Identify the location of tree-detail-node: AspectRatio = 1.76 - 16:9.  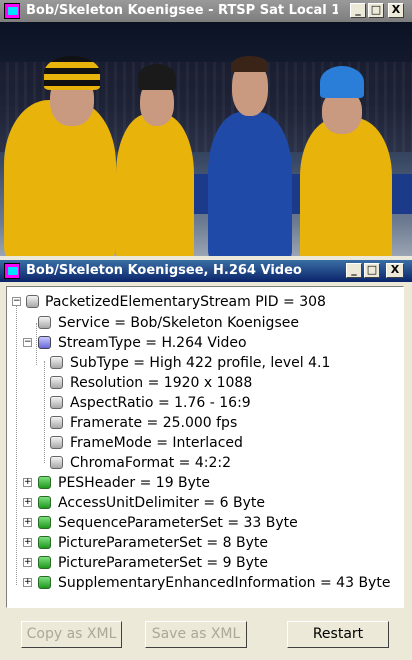
(205, 403).